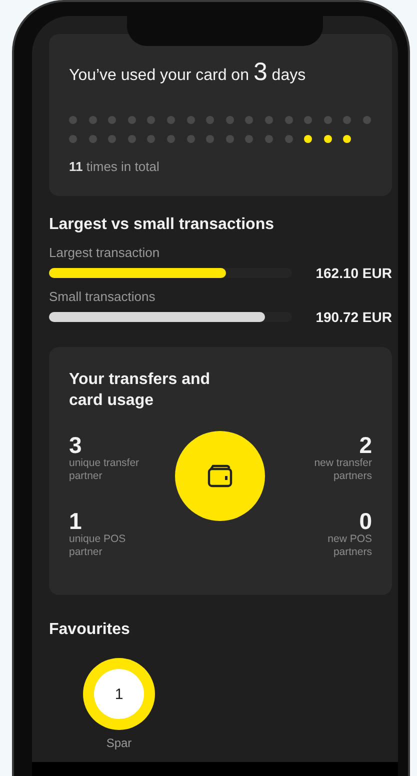 This screenshot has width=417, height=776. Describe the element at coordinates (365, 445) in the screenshot. I see `stat-value: 2` at that location.